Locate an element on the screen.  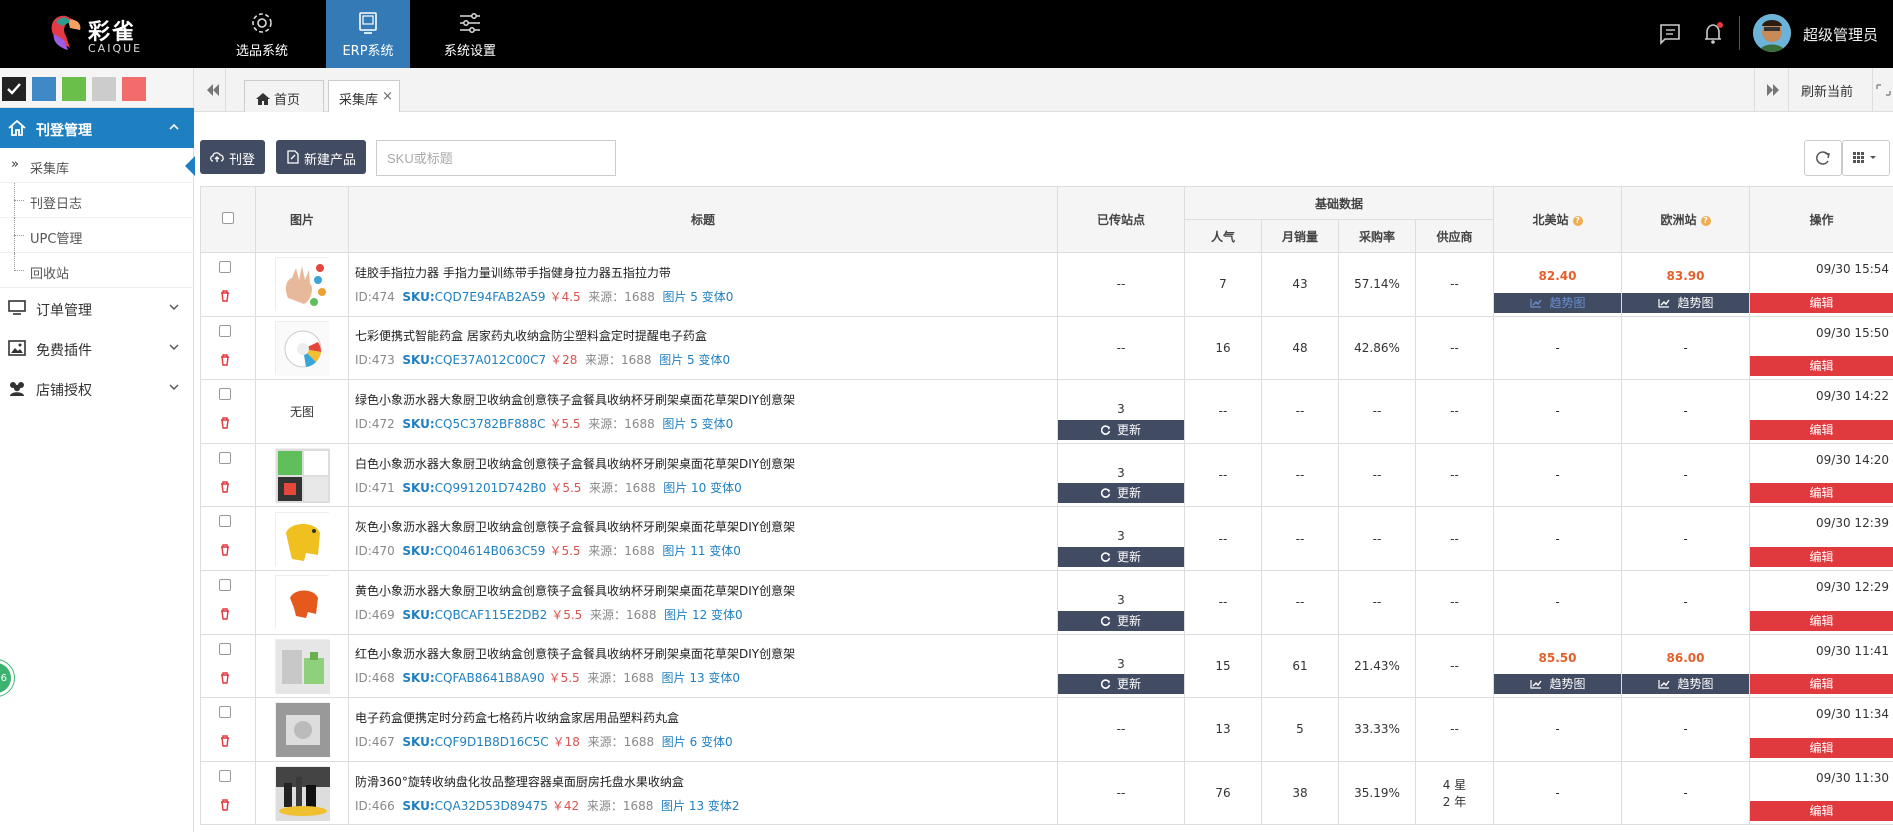
fullscreen-button is located at coordinates (1882, 90).